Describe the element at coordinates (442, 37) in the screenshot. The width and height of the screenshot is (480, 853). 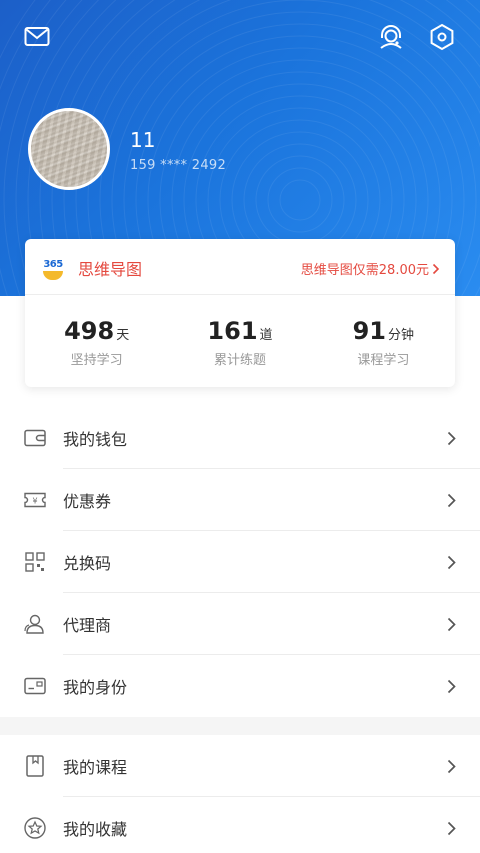
I see `settings-hex-icon` at that location.